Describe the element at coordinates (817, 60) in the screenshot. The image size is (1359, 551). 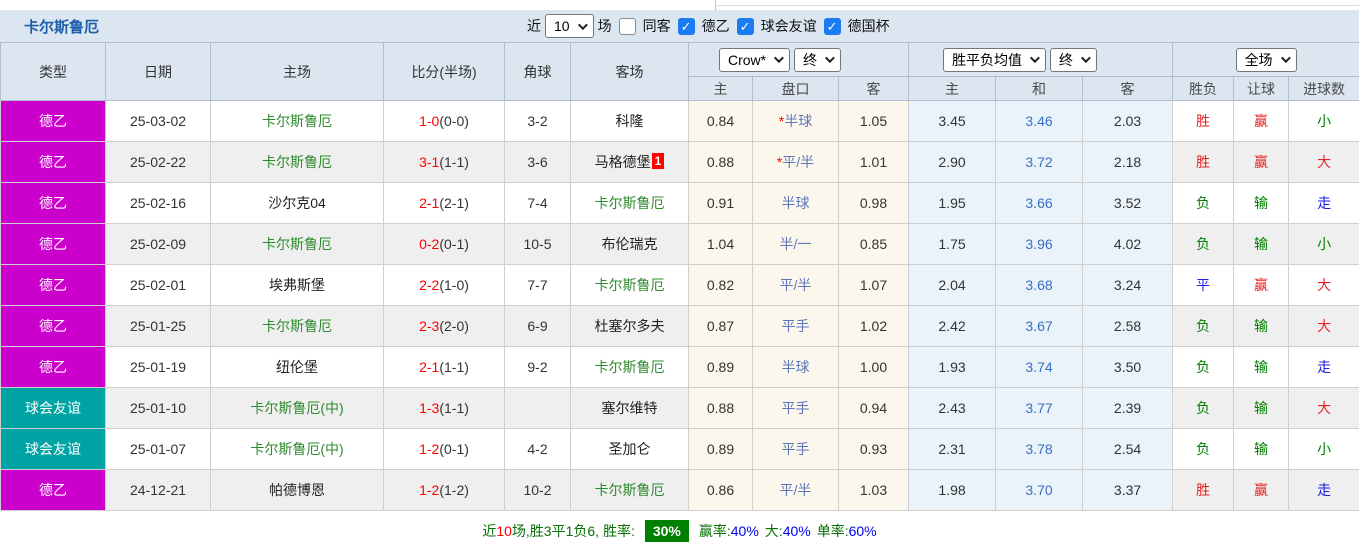
I see `odds-time-select: 终` at that location.